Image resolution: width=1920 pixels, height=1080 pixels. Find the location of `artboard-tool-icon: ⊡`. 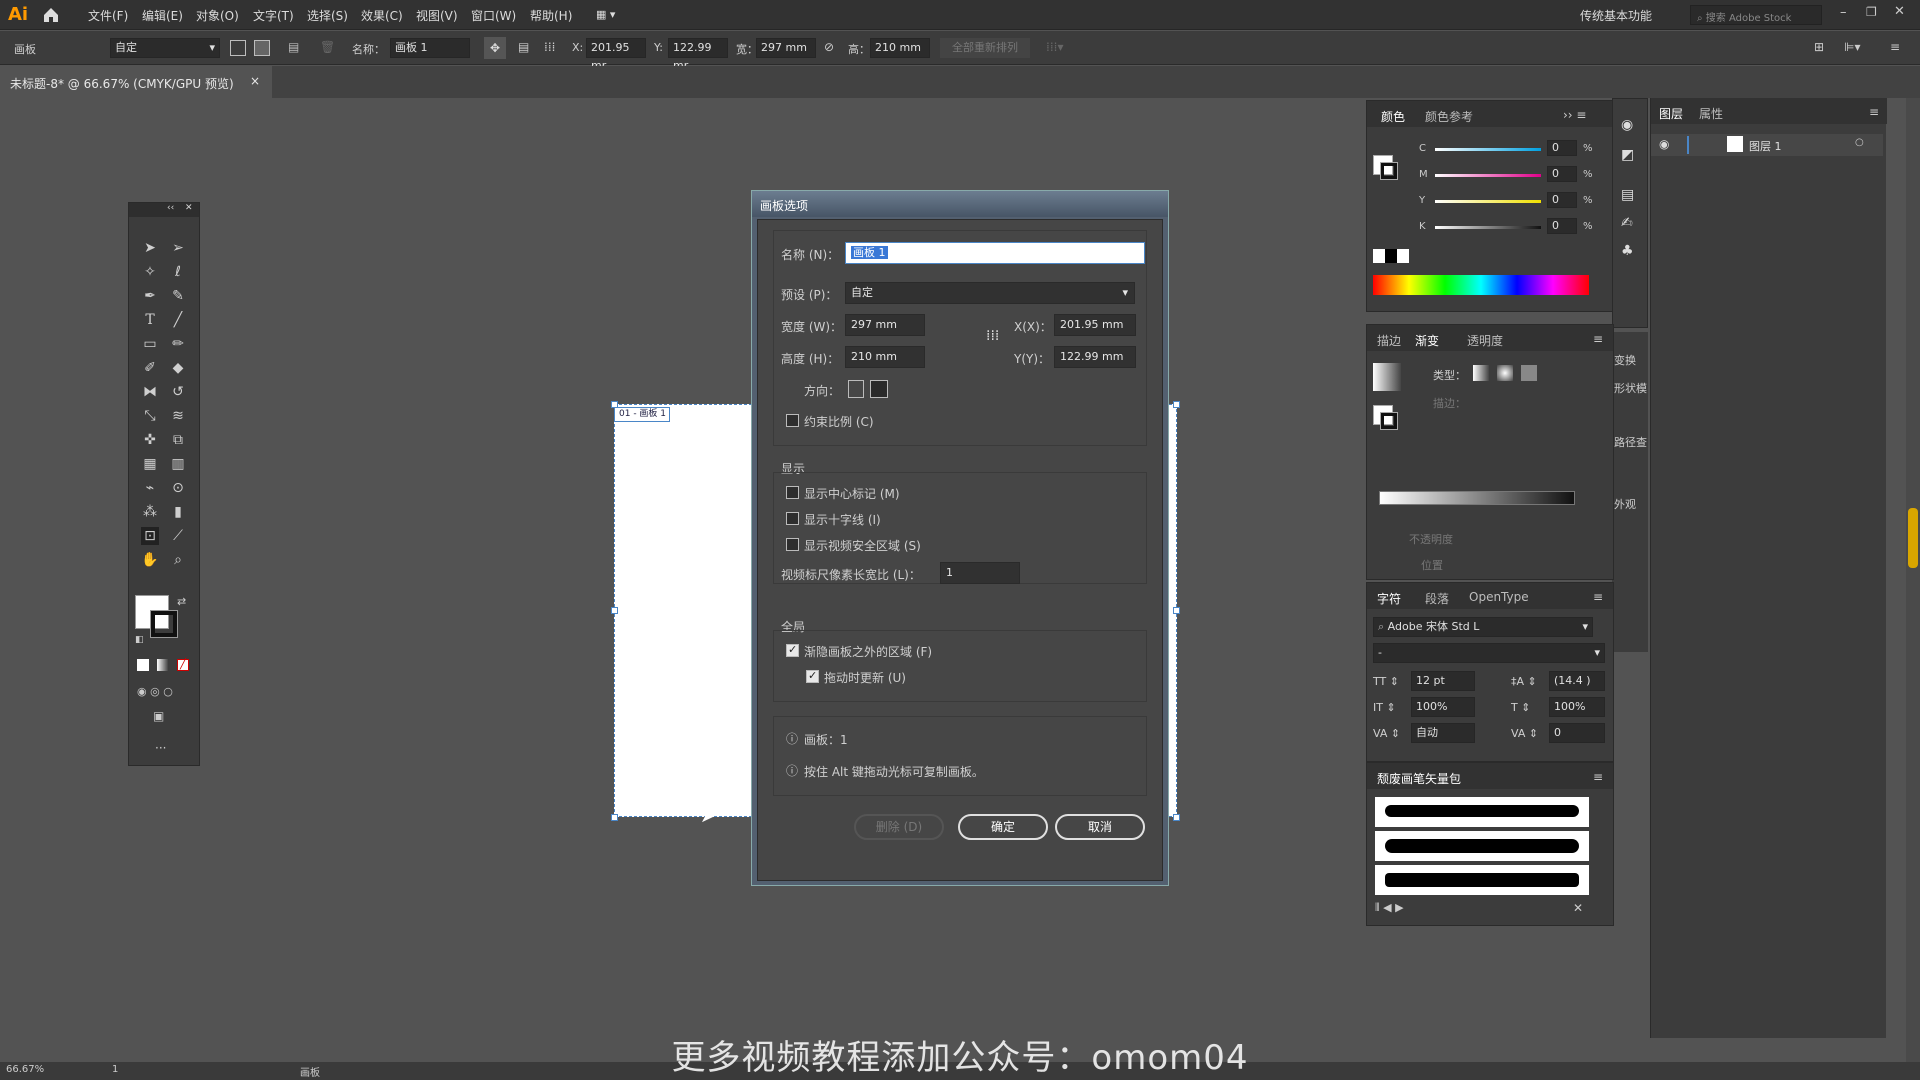

artboard-tool-icon: ⊡ is located at coordinates (150, 536).